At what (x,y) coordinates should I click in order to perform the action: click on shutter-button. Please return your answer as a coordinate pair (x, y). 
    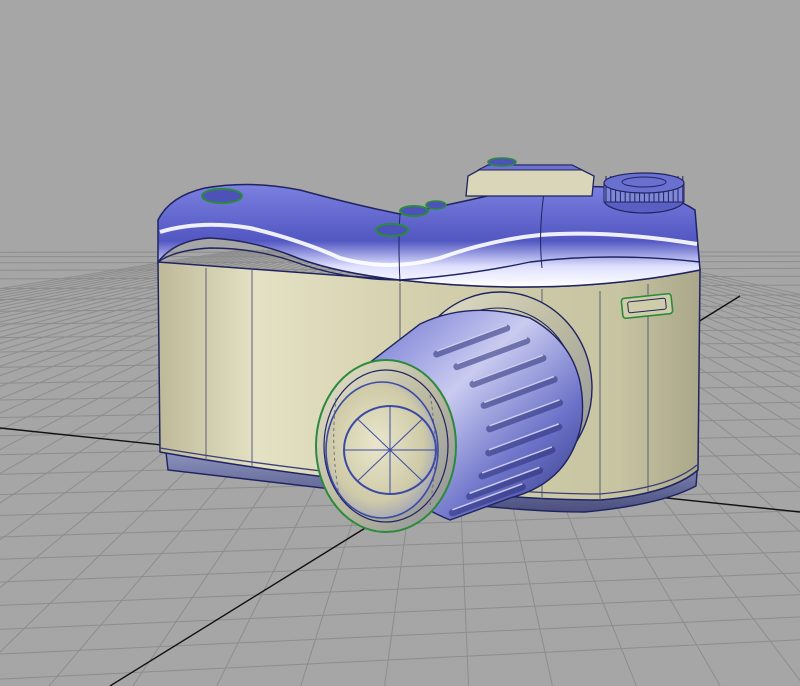
    Looking at the image, I should click on (222, 196).